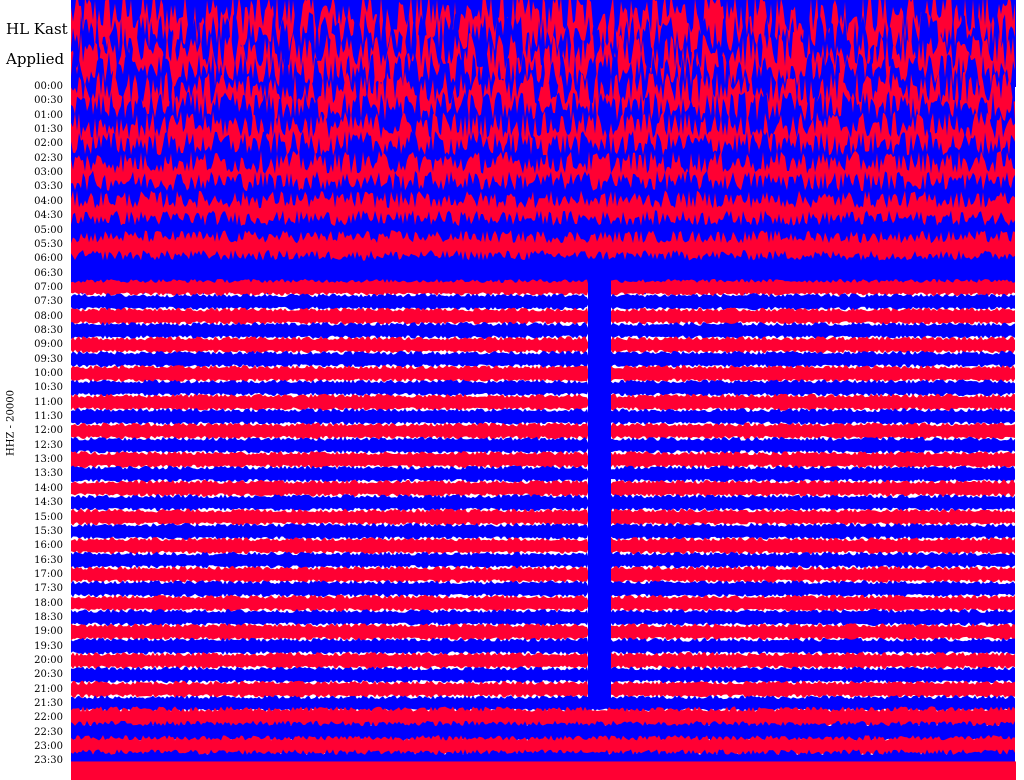 This screenshot has width=1024, height=780. Describe the element at coordinates (48, 460) in the screenshot. I see `y-tick-label: 13:00` at that location.